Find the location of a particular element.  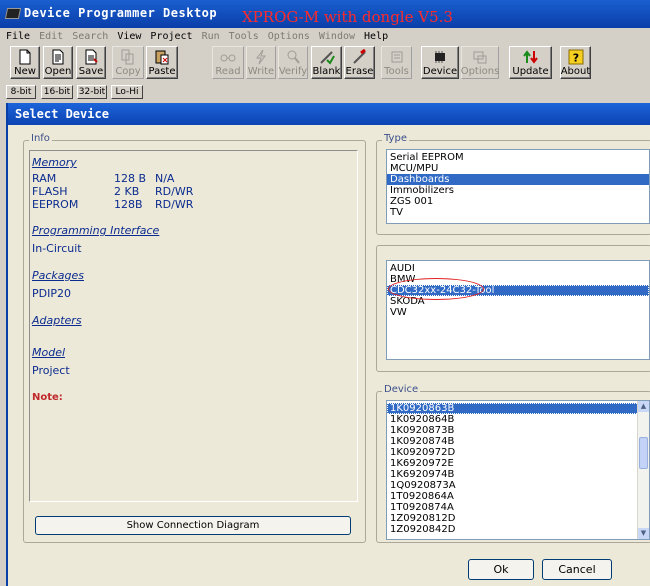

update-label: Update is located at coordinates (530, 71).